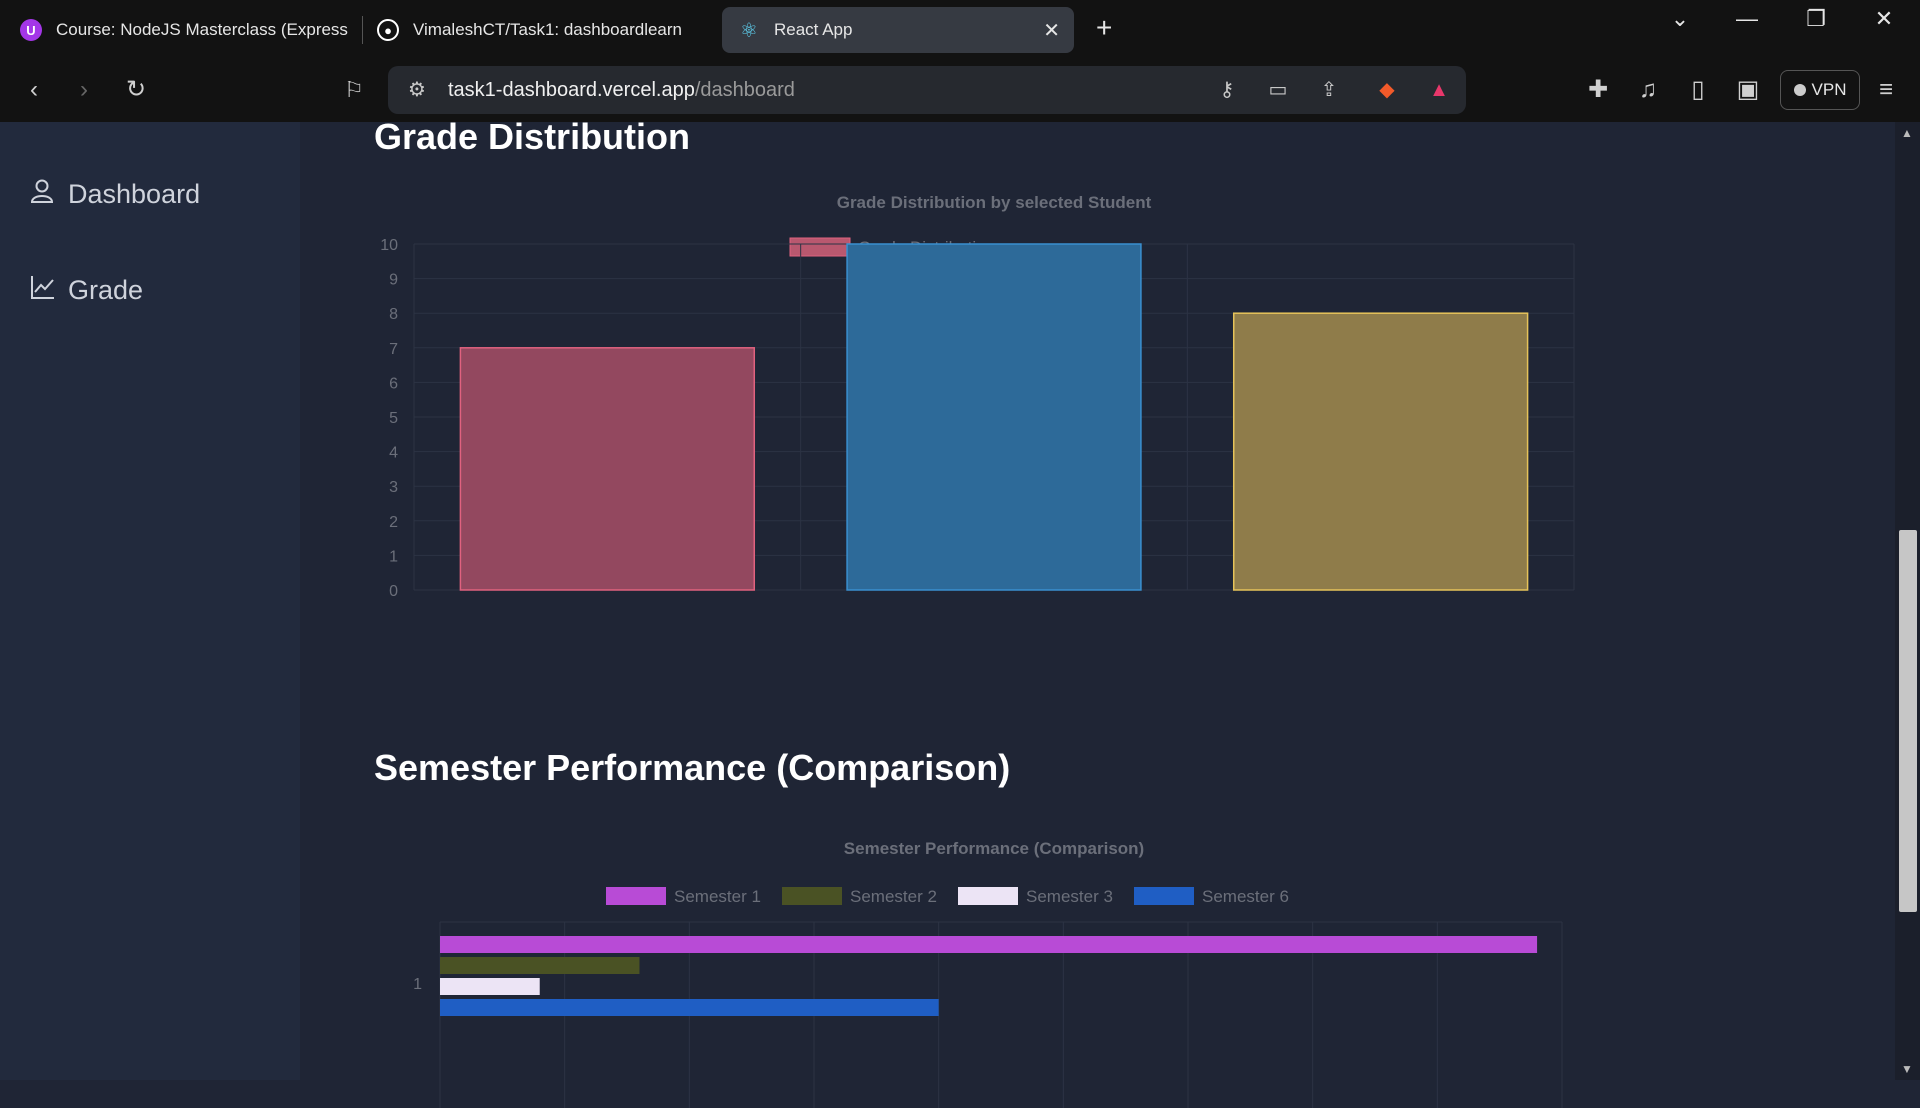 This screenshot has height=1108, width=1920. Describe the element at coordinates (1884, 19) in the screenshot. I see `close-window-button: ✕` at that location.